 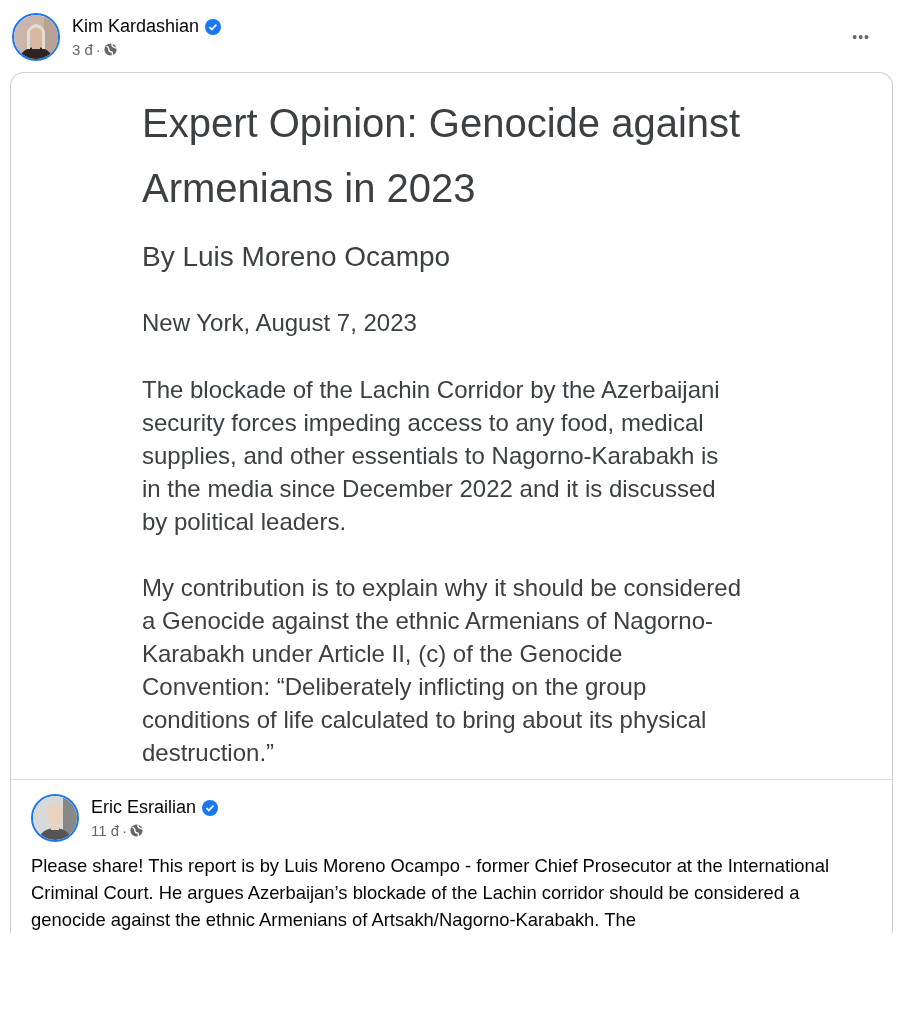 I want to click on dateline: New York, August 7, 2023, so click(x=280, y=323).